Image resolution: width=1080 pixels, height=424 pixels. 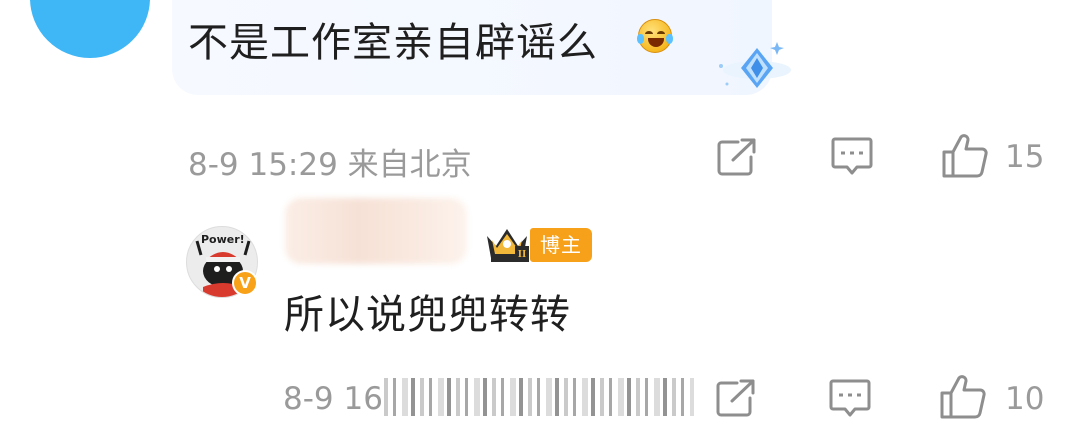 I want to click on crown-level: II, so click(x=522, y=254).